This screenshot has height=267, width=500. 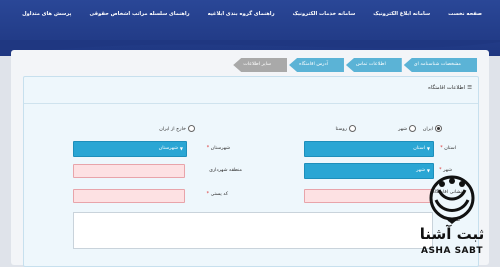 What do you see at coordinates (177, 128) in the screenshot?
I see `radio-outside-iran: خارج از ایران` at bounding box center [177, 128].